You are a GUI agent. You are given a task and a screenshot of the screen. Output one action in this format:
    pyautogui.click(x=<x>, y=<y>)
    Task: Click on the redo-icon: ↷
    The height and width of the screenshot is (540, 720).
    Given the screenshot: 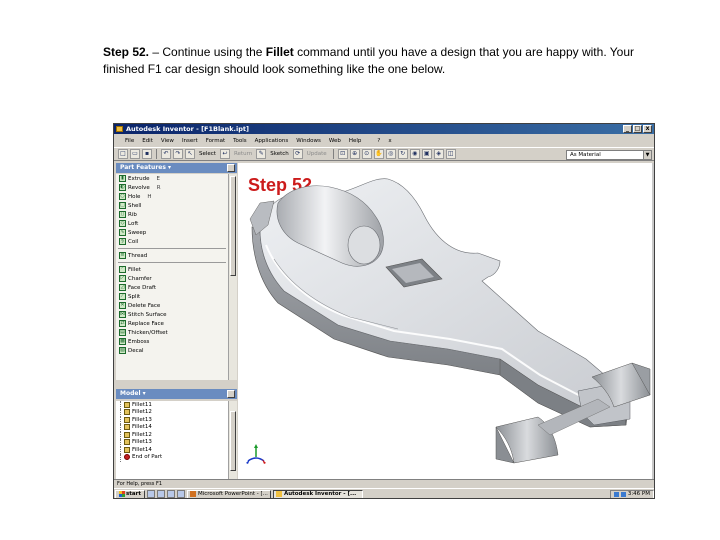 What is the action you would take?
    pyautogui.click(x=178, y=154)
    